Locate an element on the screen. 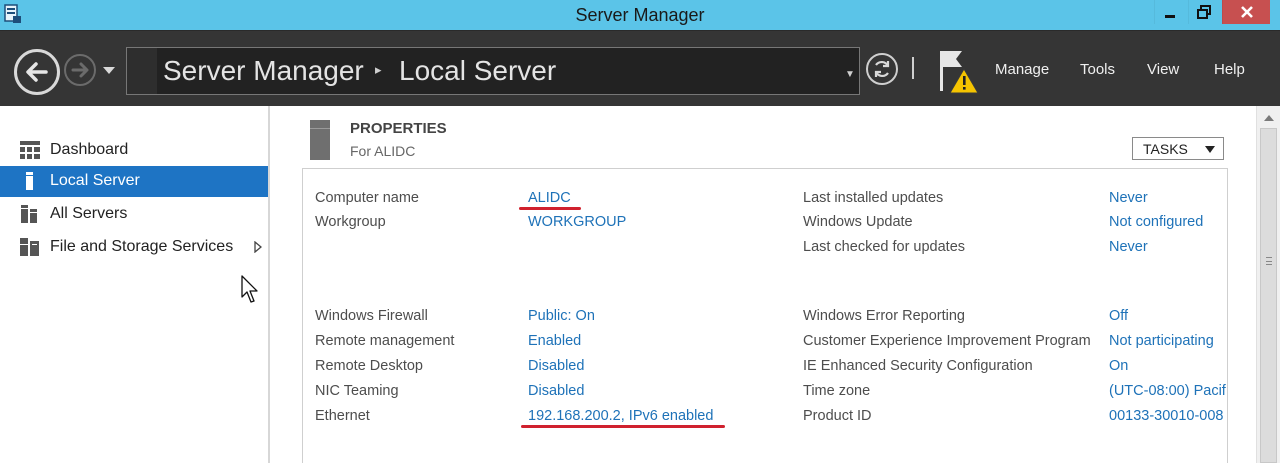 This screenshot has height=463, width=1280. refresh-button is located at coordinates (882, 69).